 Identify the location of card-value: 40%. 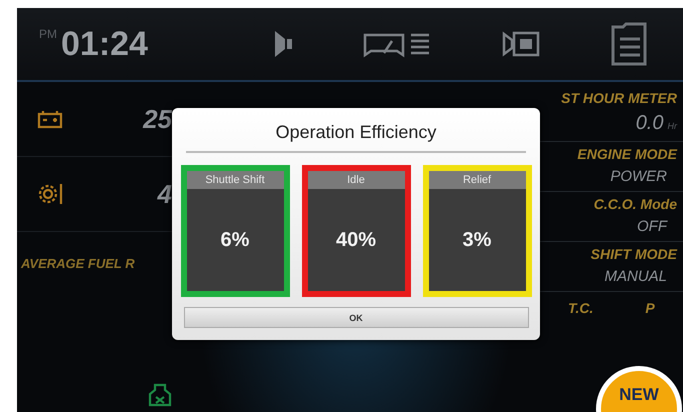
(356, 240).